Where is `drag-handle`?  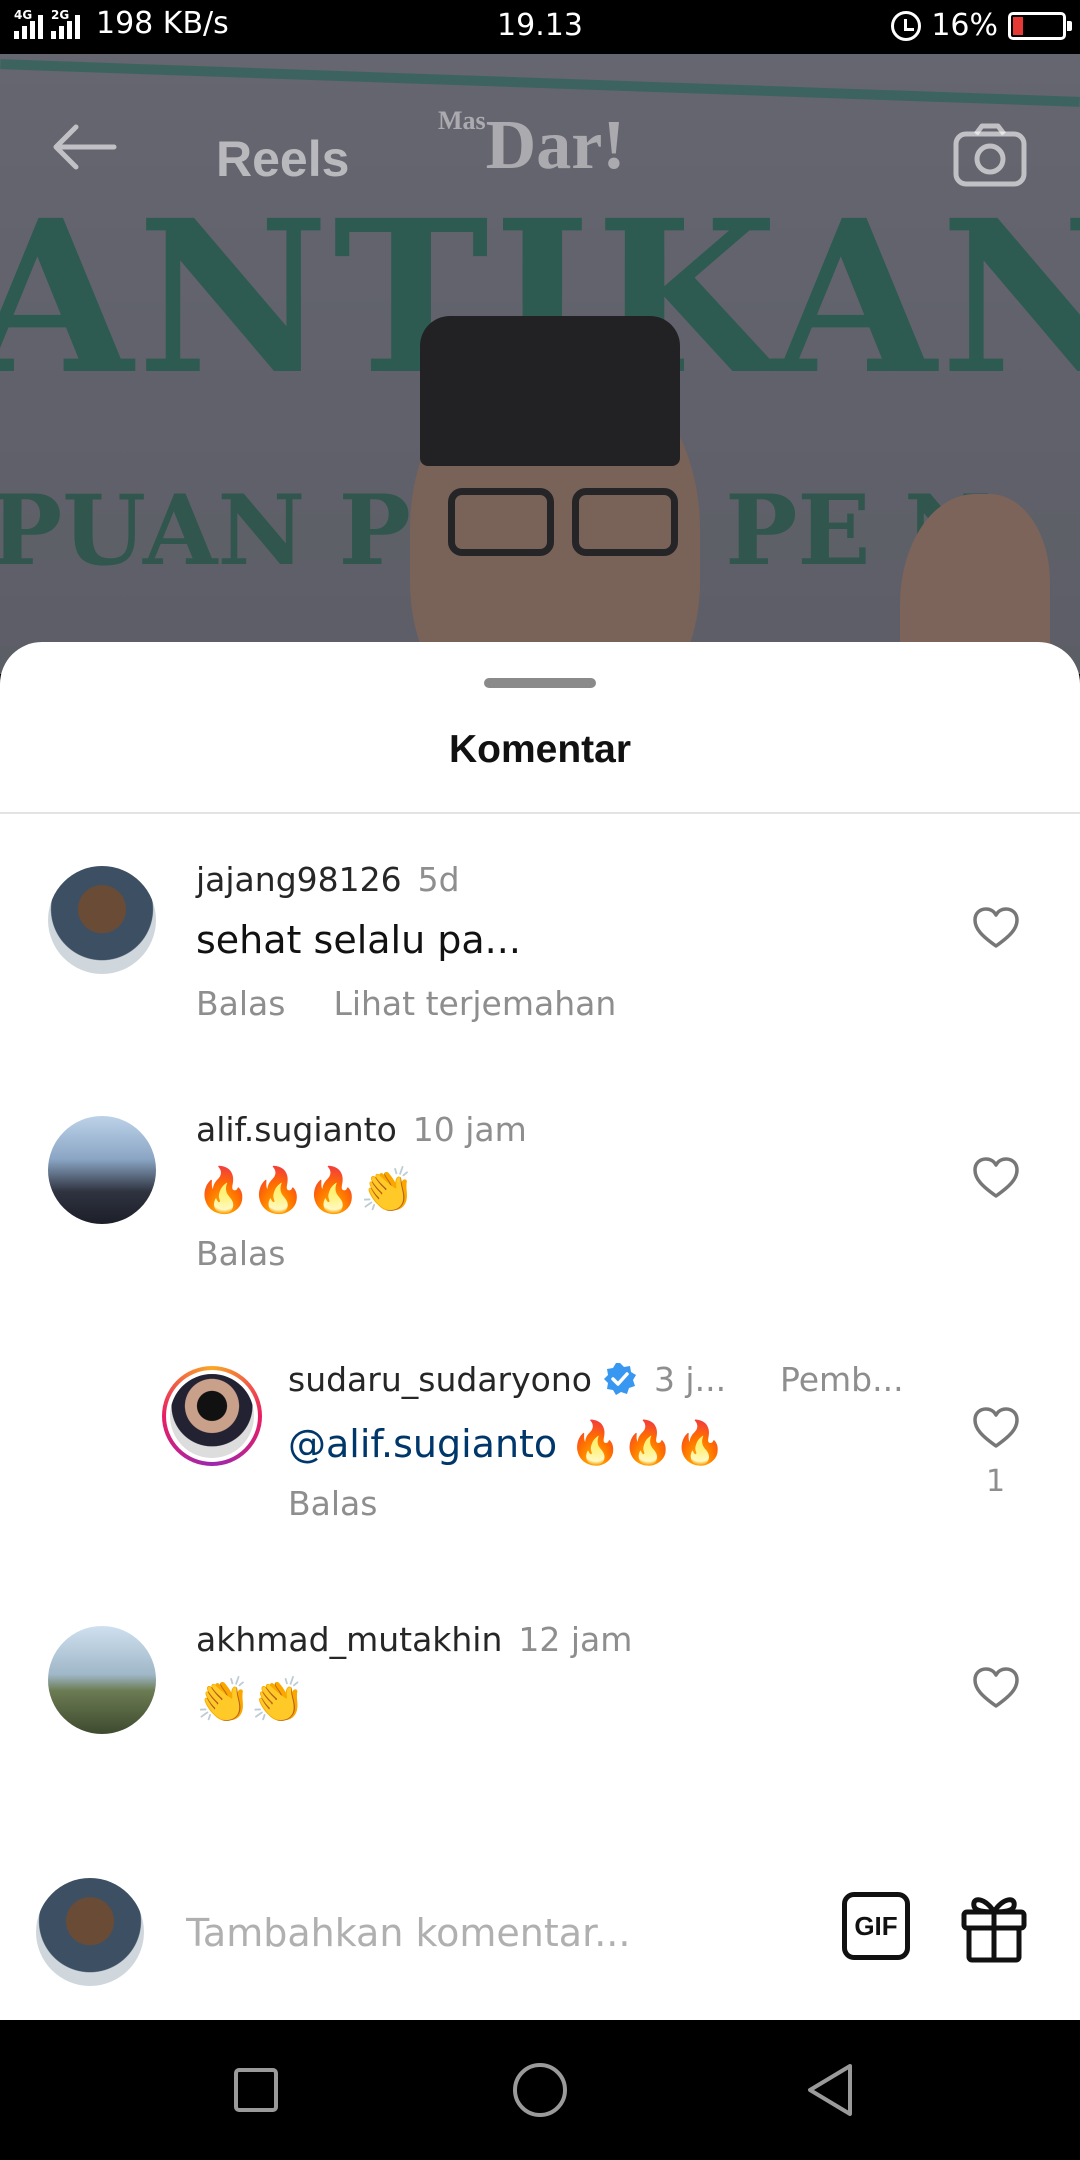
drag-handle is located at coordinates (540, 683).